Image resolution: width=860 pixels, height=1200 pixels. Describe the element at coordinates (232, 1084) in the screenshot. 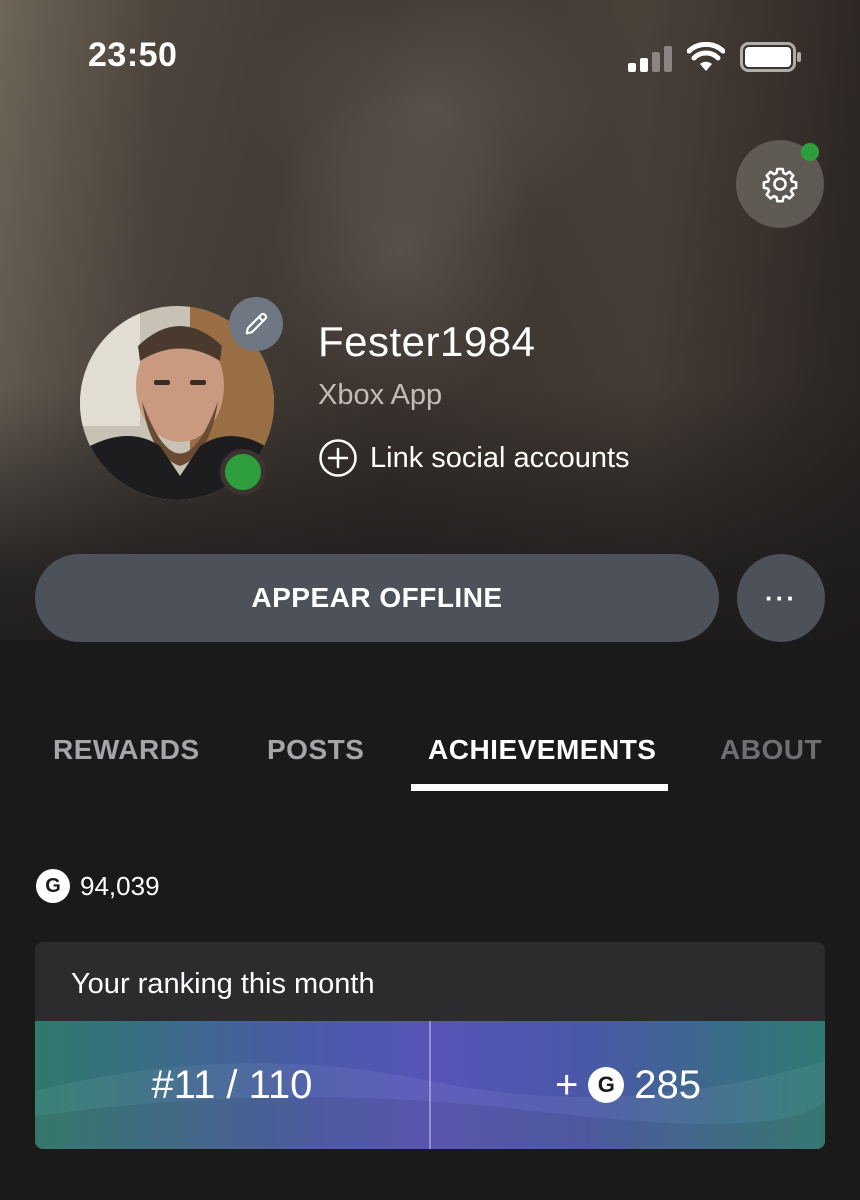

I see `rank-value: #11 / 110` at that location.